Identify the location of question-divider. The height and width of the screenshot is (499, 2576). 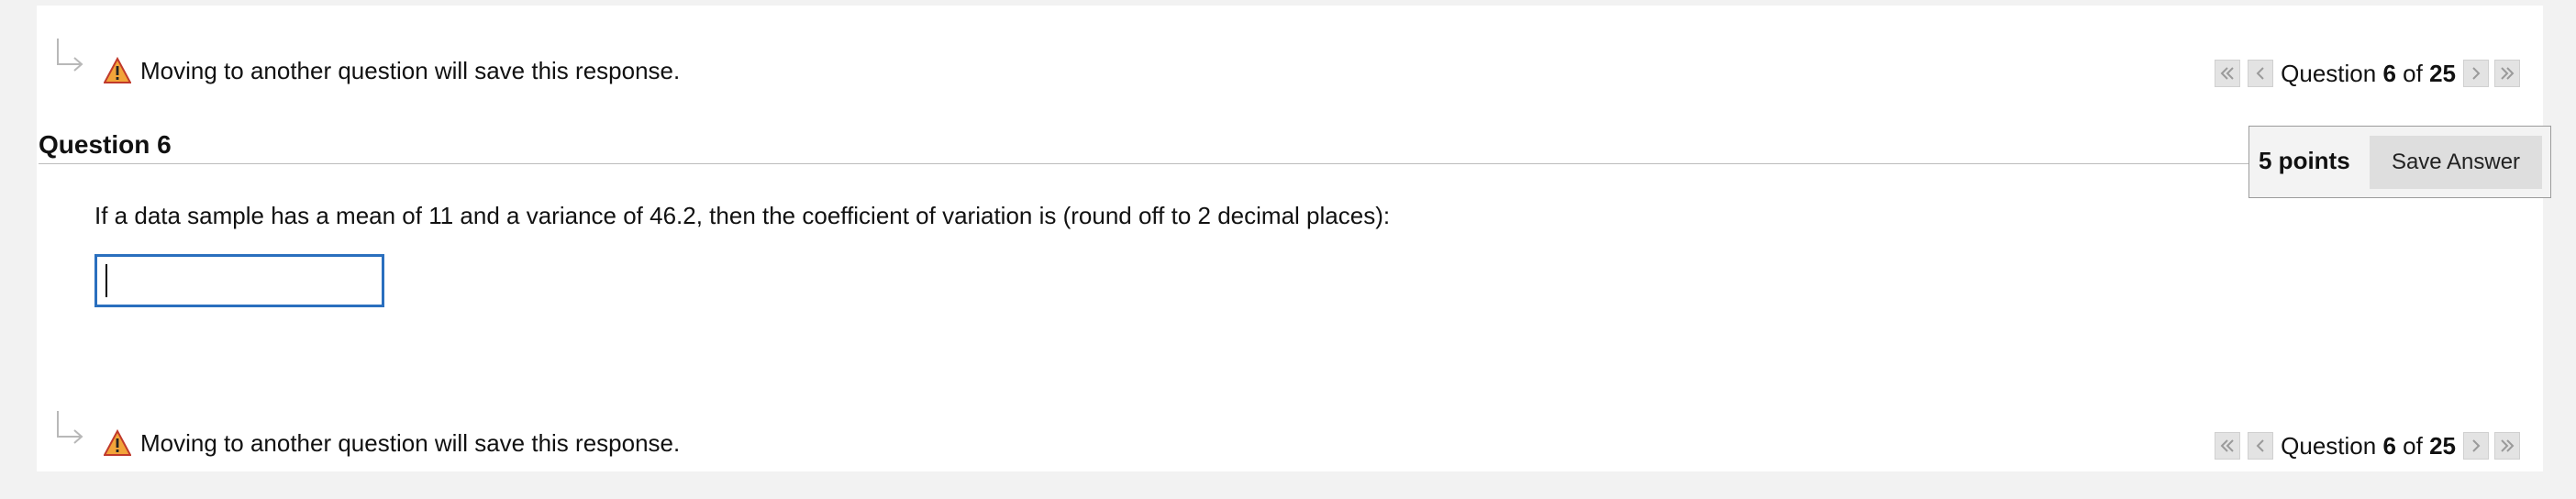
(1144, 163).